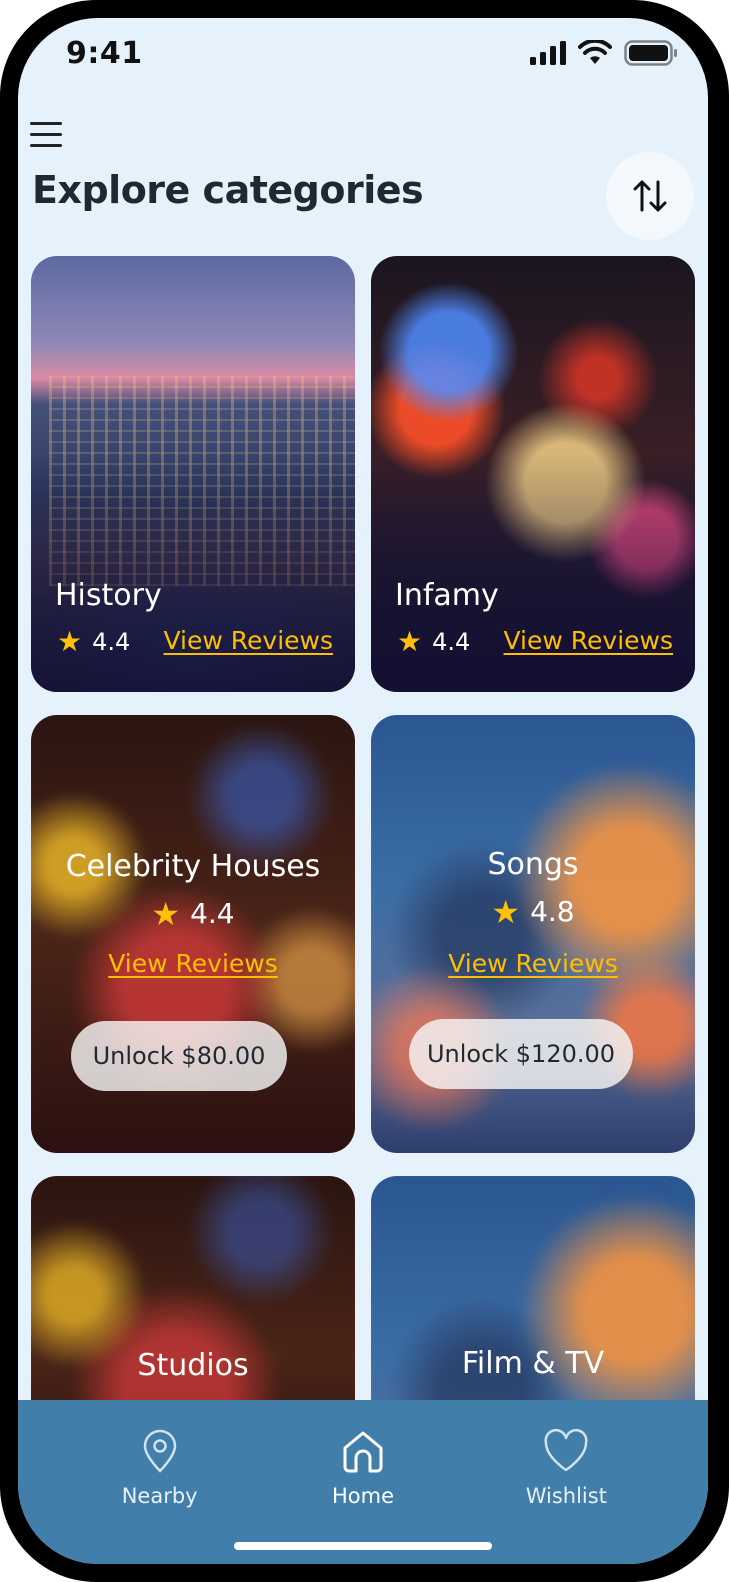 The image size is (729, 1582). What do you see at coordinates (552, 911) in the screenshot?
I see `rating-value: 4.8` at bounding box center [552, 911].